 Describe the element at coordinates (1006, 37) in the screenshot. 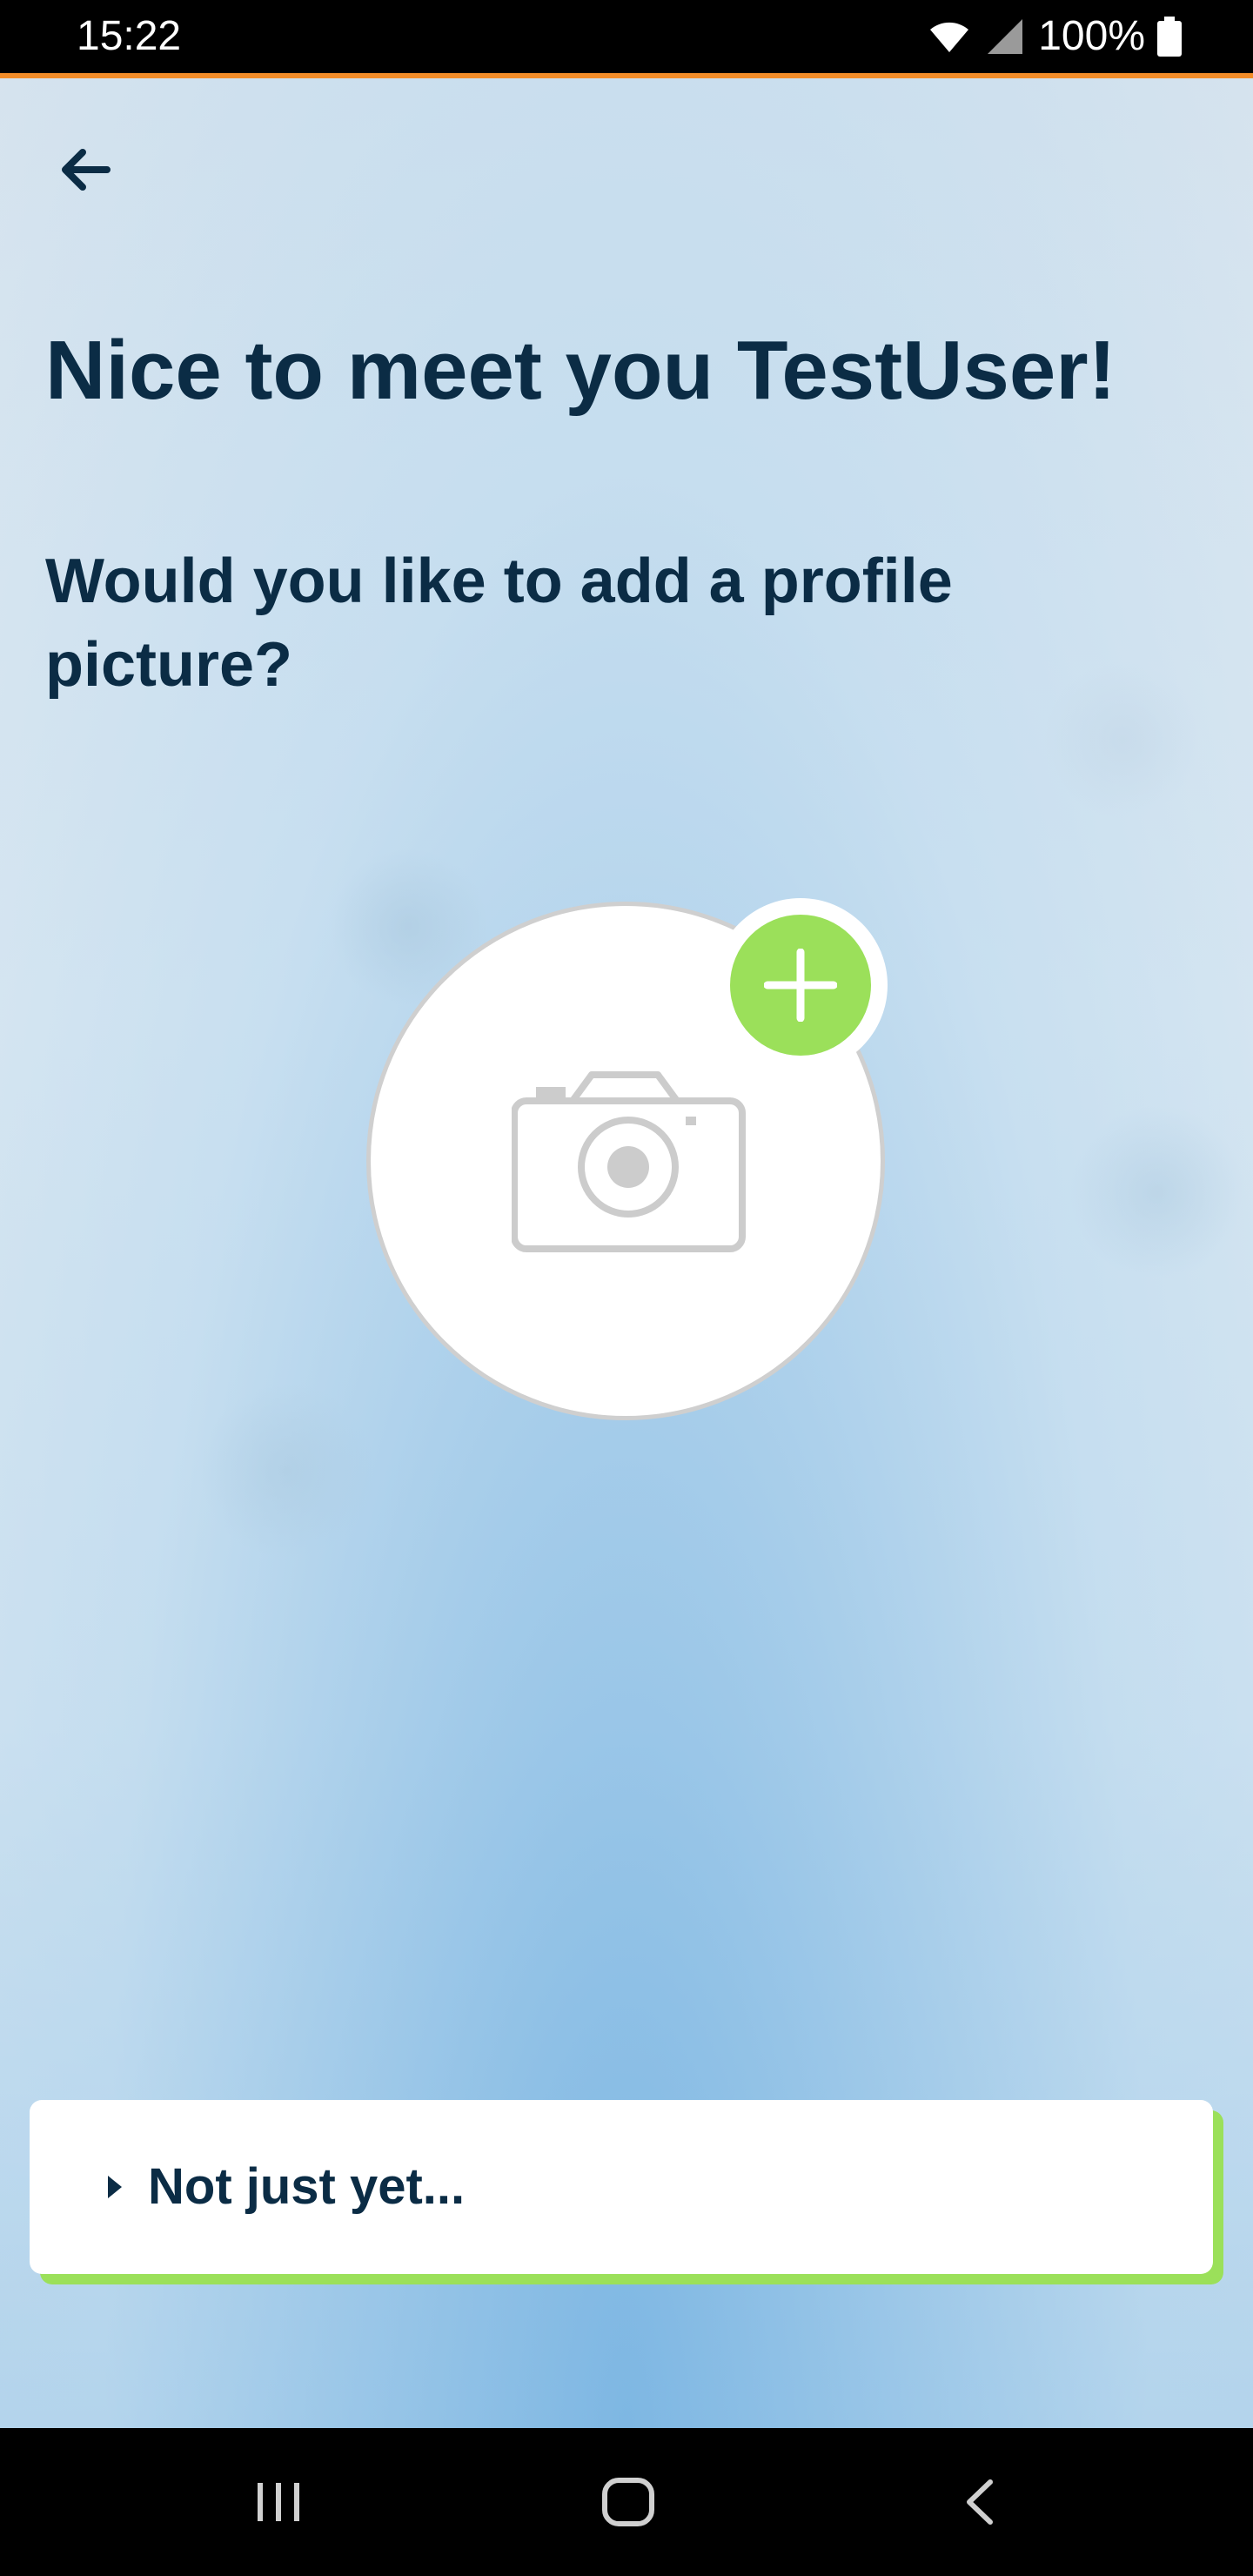

I see `signal-icon` at that location.